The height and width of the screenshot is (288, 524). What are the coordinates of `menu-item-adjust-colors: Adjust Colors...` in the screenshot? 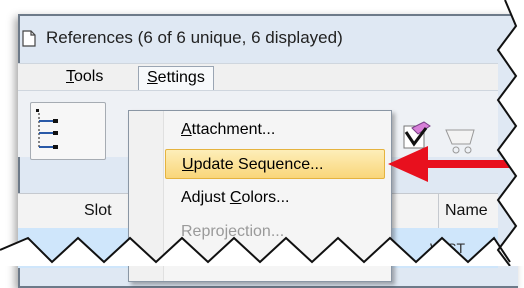 It's located at (275, 198).